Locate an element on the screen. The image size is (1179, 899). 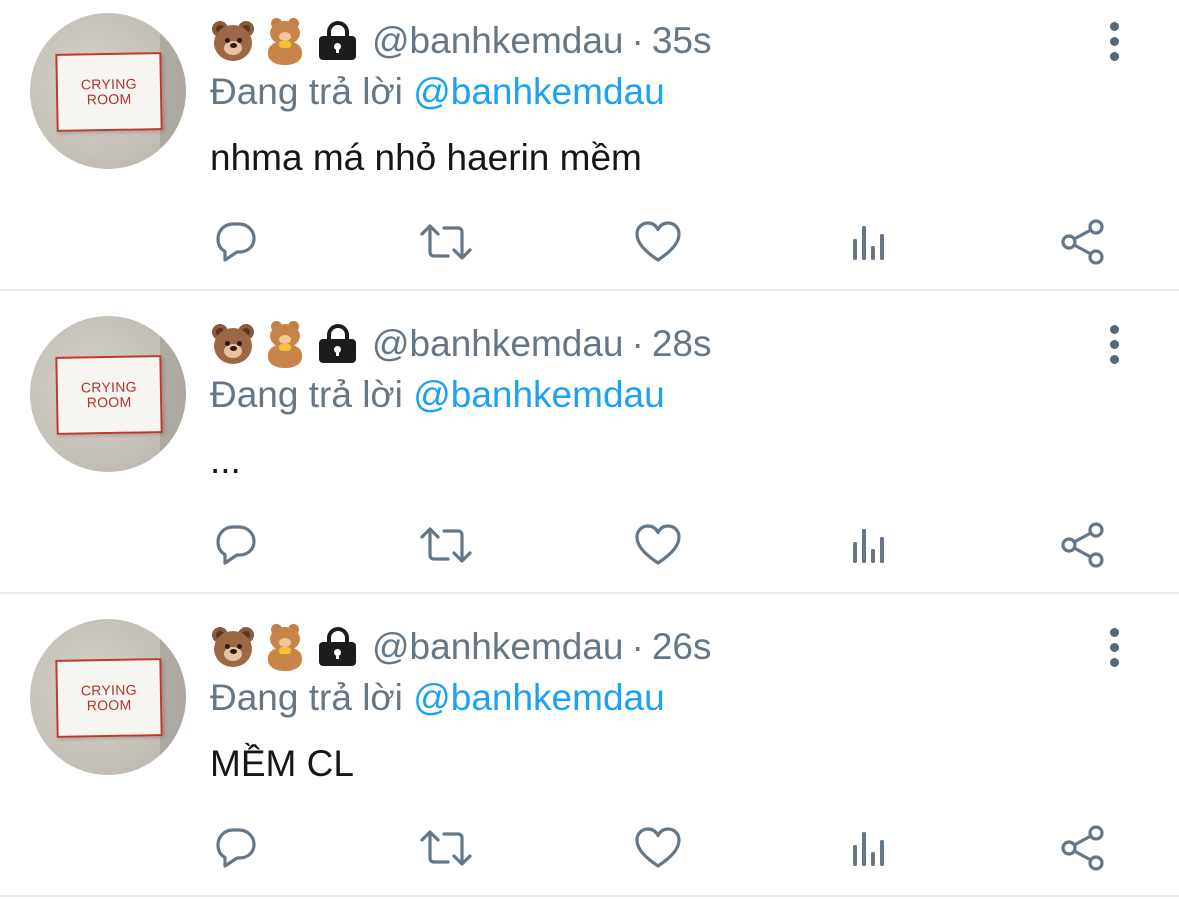
timestamp: 35s is located at coordinates (682, 41).